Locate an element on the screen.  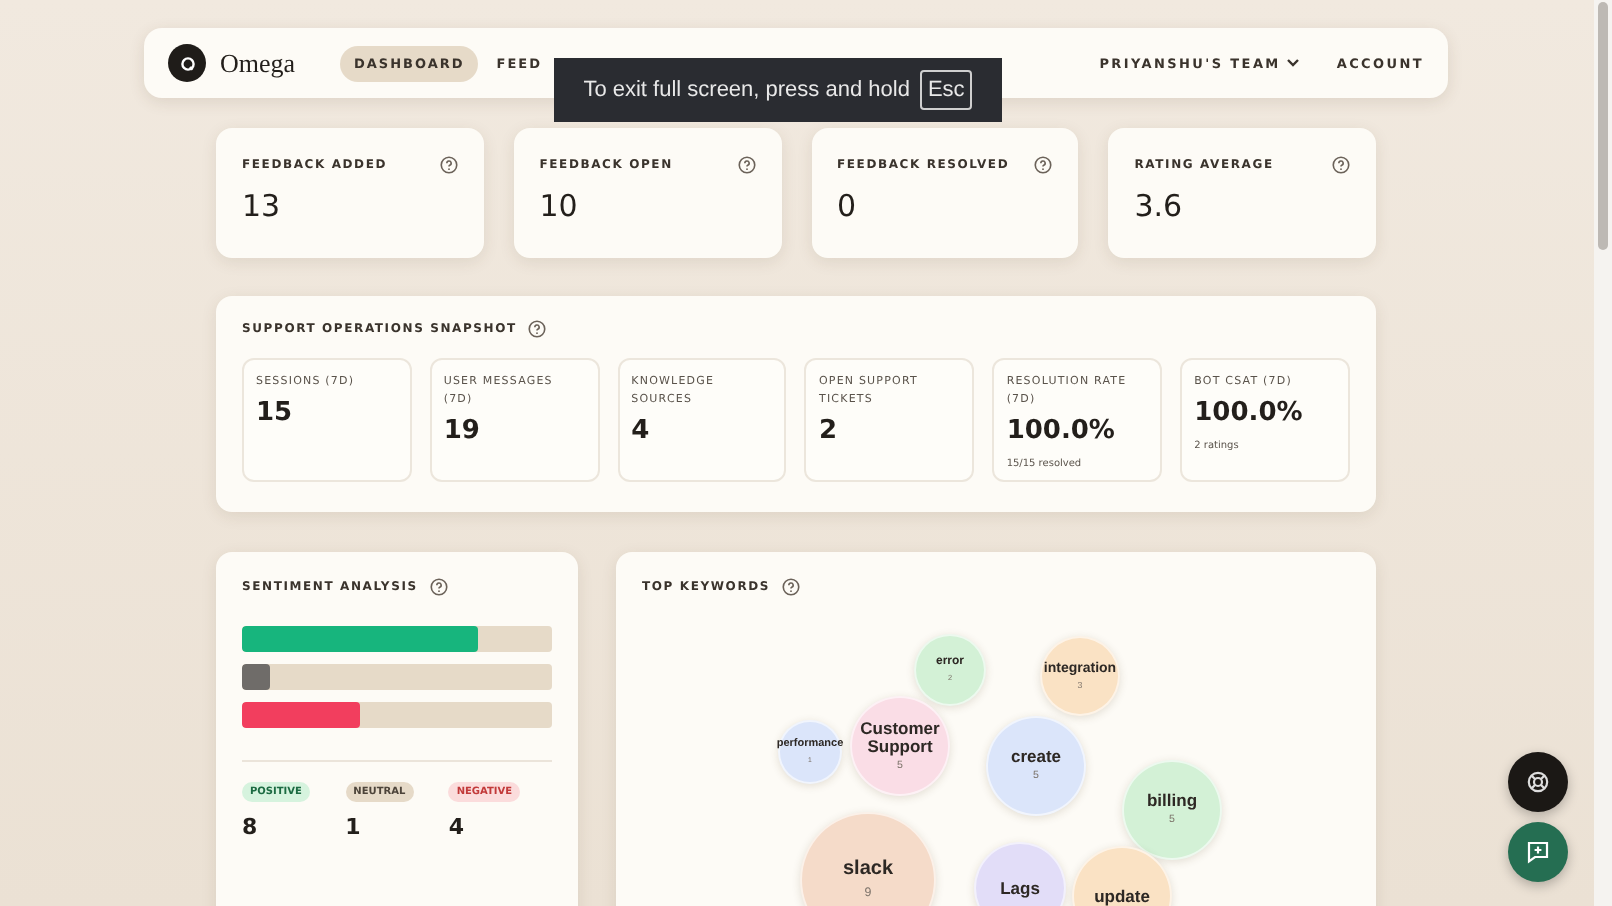
scrollbar-thumb is located at coordinates (1603, 126).